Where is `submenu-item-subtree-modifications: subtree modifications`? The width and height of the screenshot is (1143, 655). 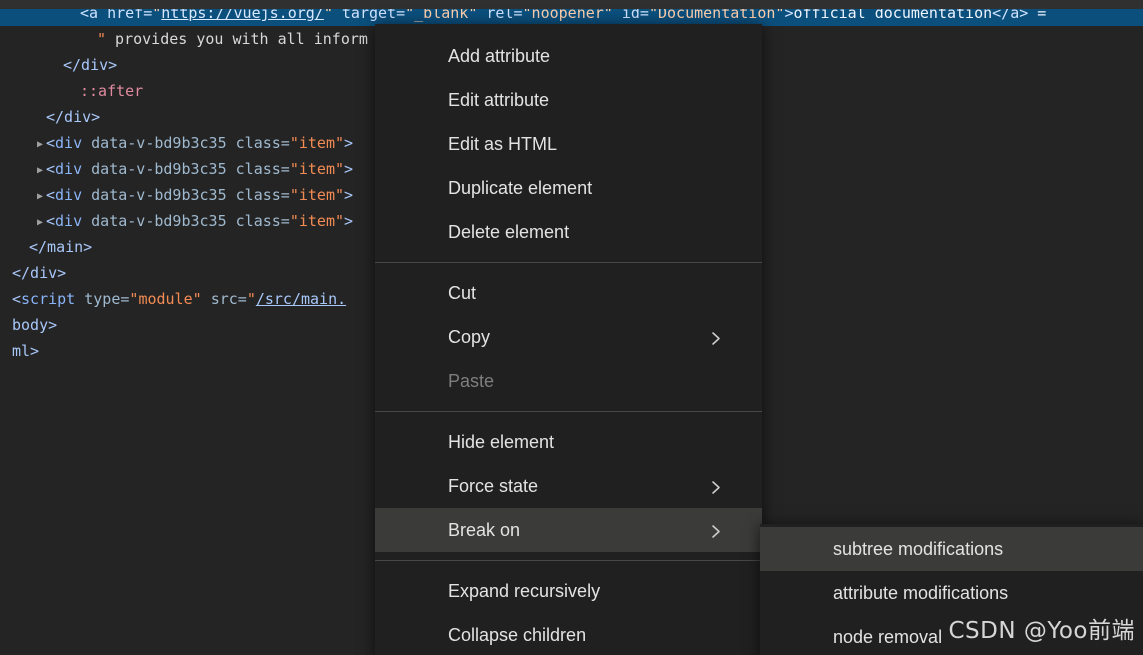 submenu-item-subtree-modifications: subtree modifications is located at coordinates (951, 549).